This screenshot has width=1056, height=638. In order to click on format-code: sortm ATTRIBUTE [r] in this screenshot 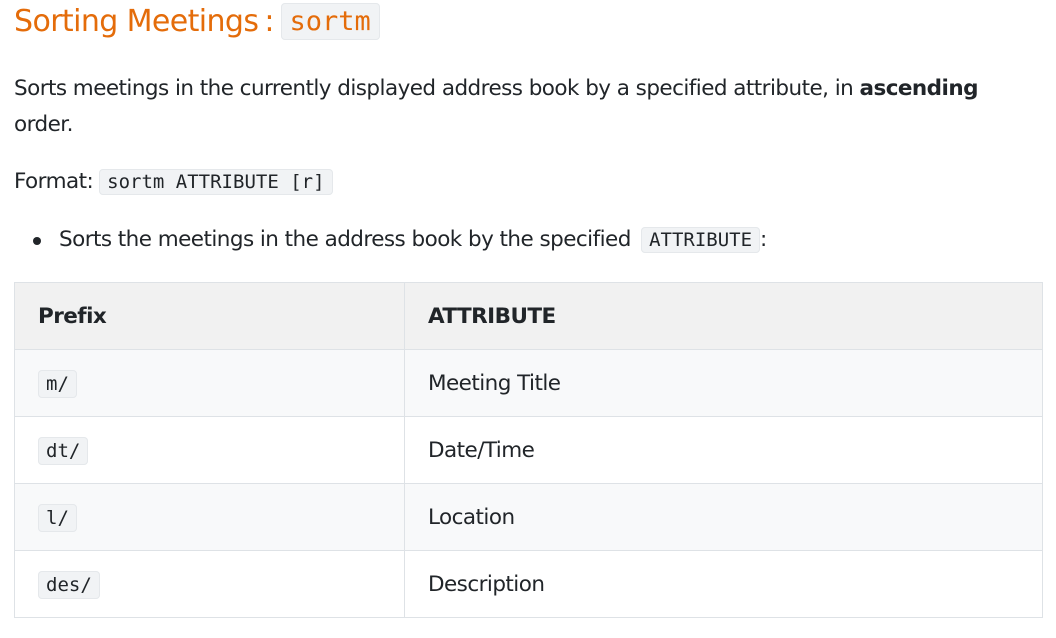, I will do `click(216, 182)`.